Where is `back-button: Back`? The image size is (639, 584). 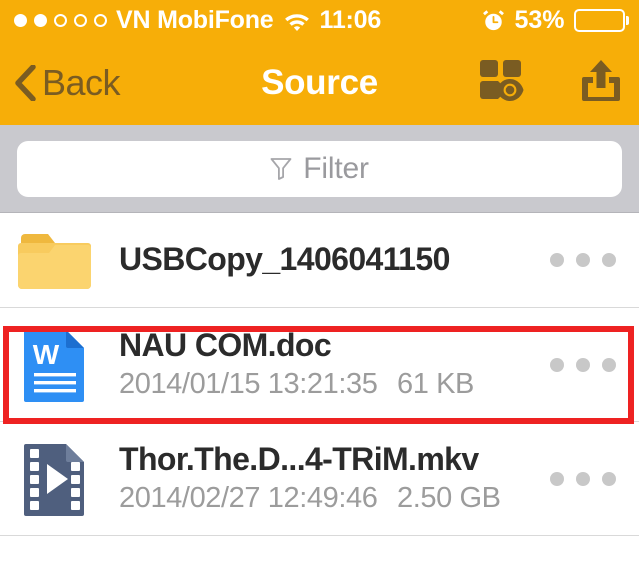
back-button: Back is located at coordinates (67, 82).